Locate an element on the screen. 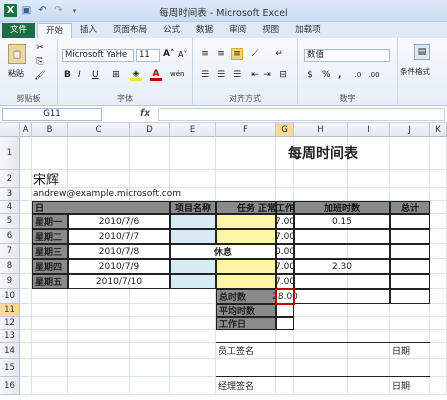  wrap-text-icon: ↵ is located at coordinates (279, 54).